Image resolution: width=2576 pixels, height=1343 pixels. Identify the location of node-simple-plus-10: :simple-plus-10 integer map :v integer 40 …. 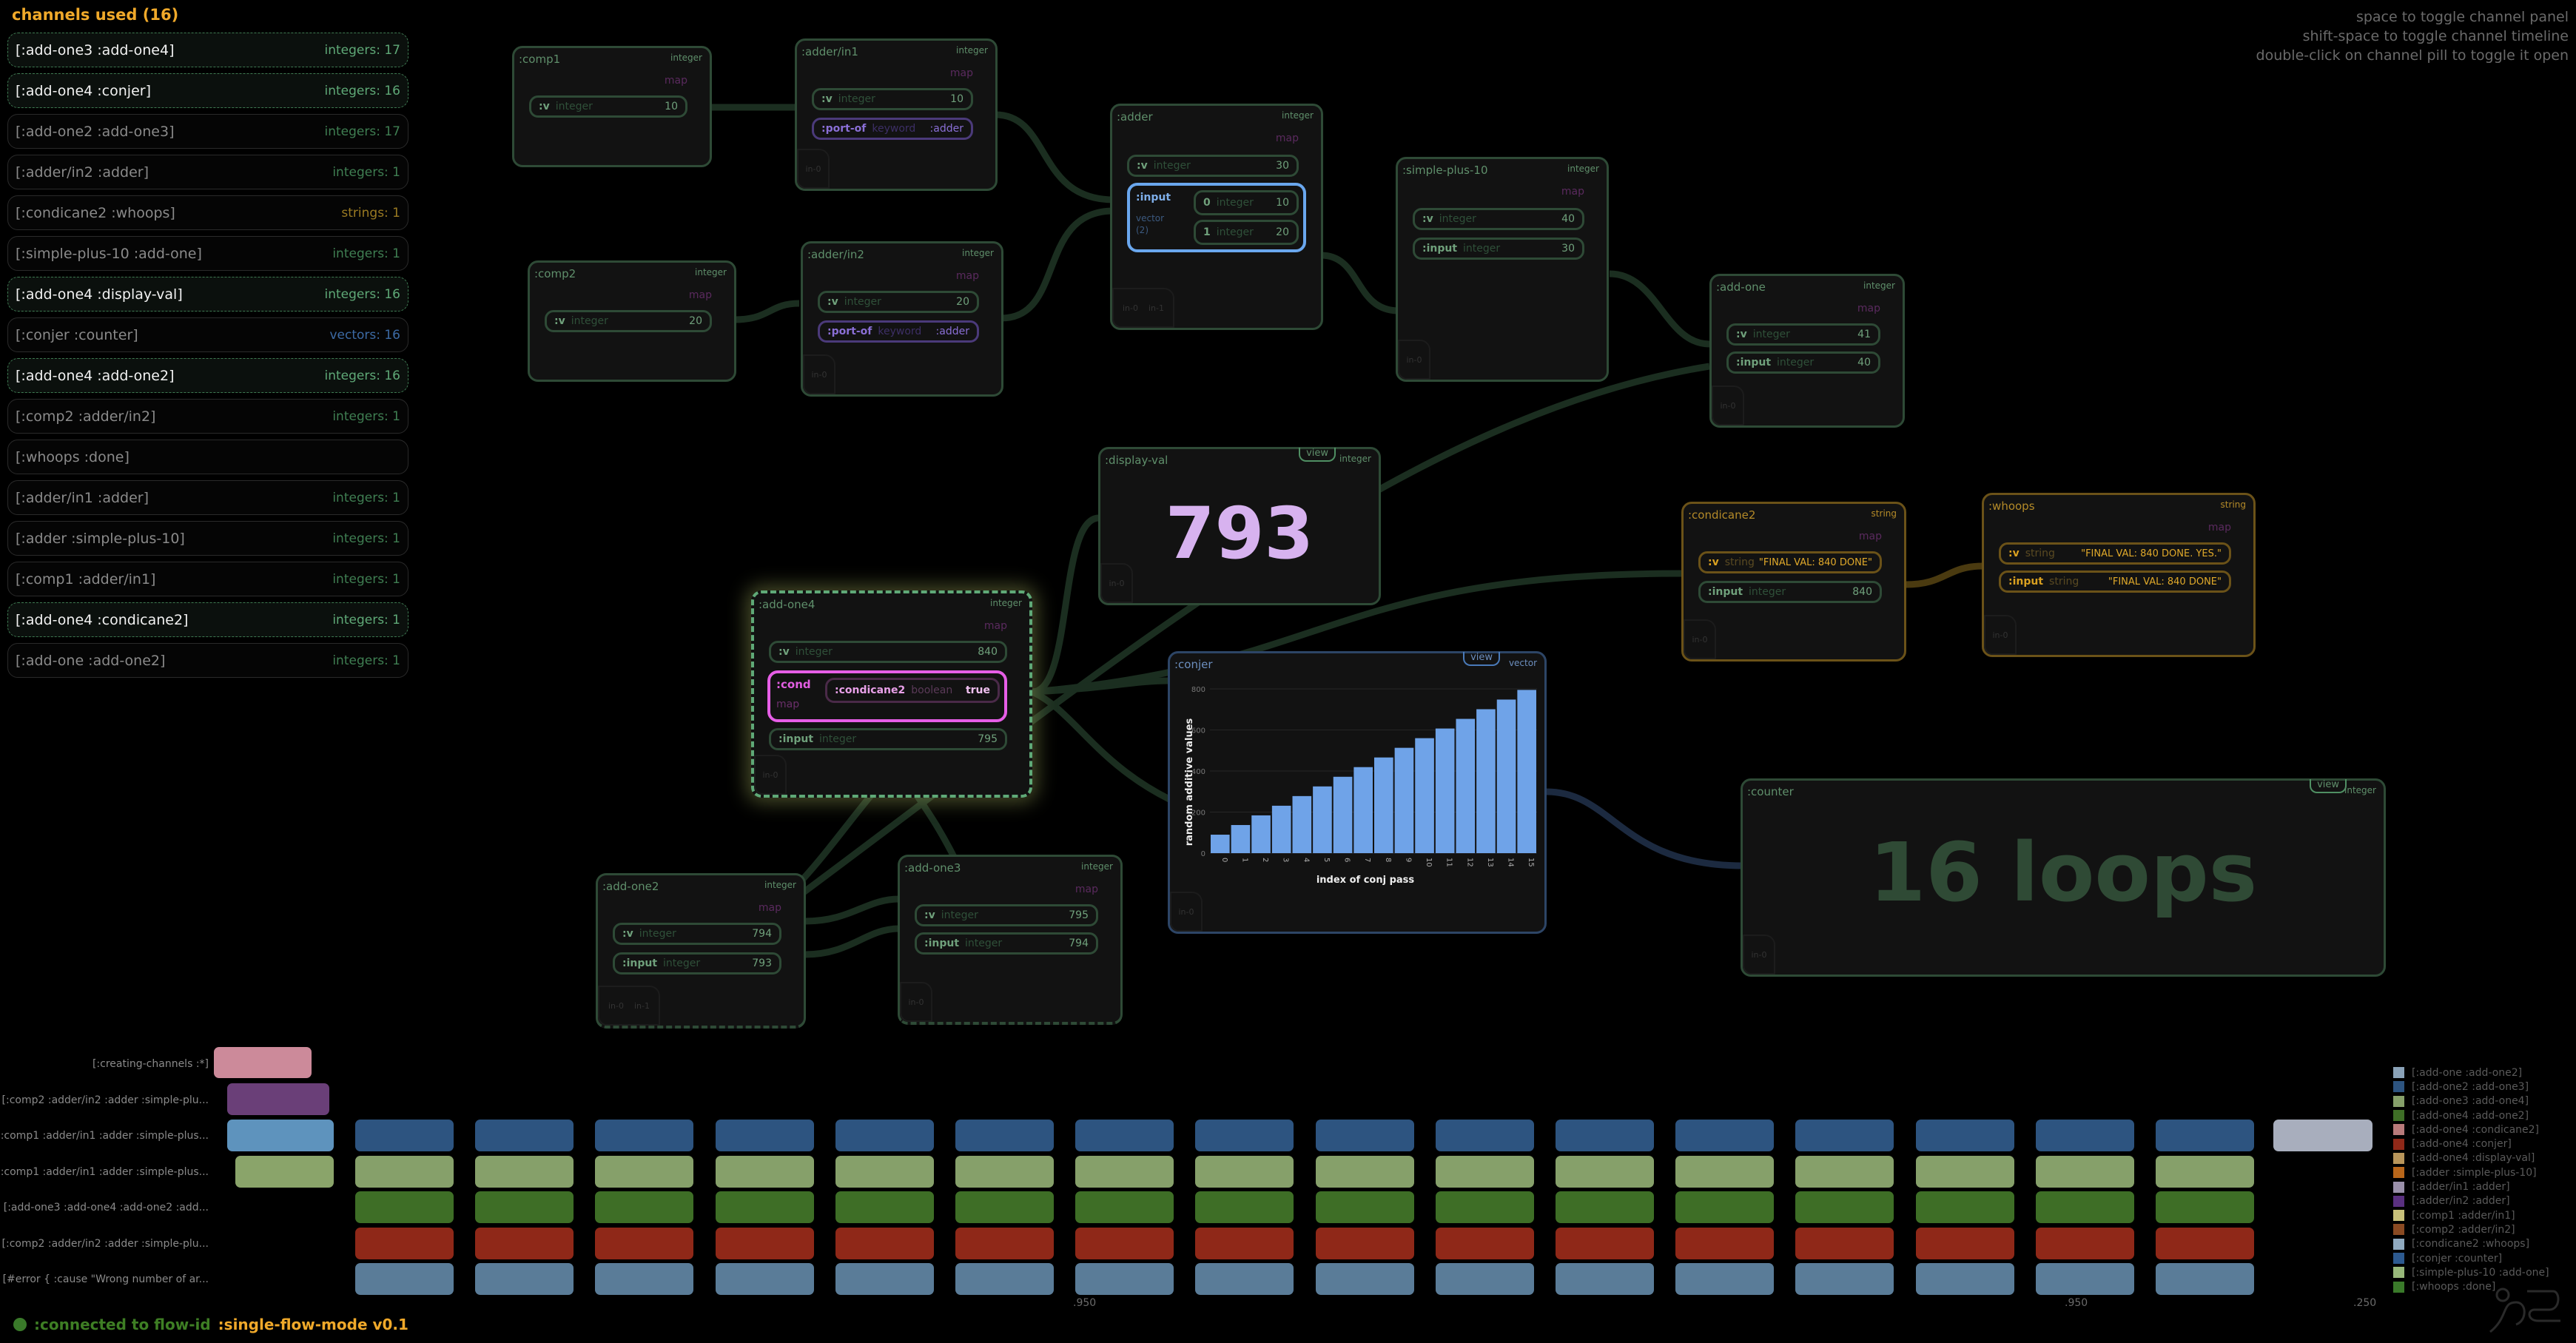
(1502, 269).